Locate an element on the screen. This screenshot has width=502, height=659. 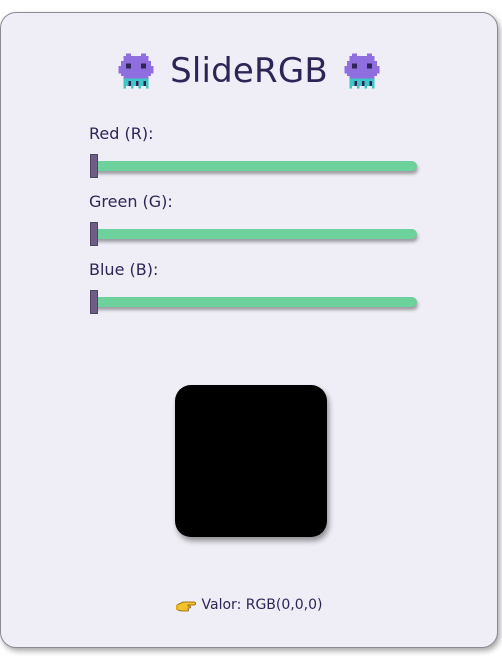
value-text: Valor: RGB(0,0,0) is located at coordinates (262, 605).